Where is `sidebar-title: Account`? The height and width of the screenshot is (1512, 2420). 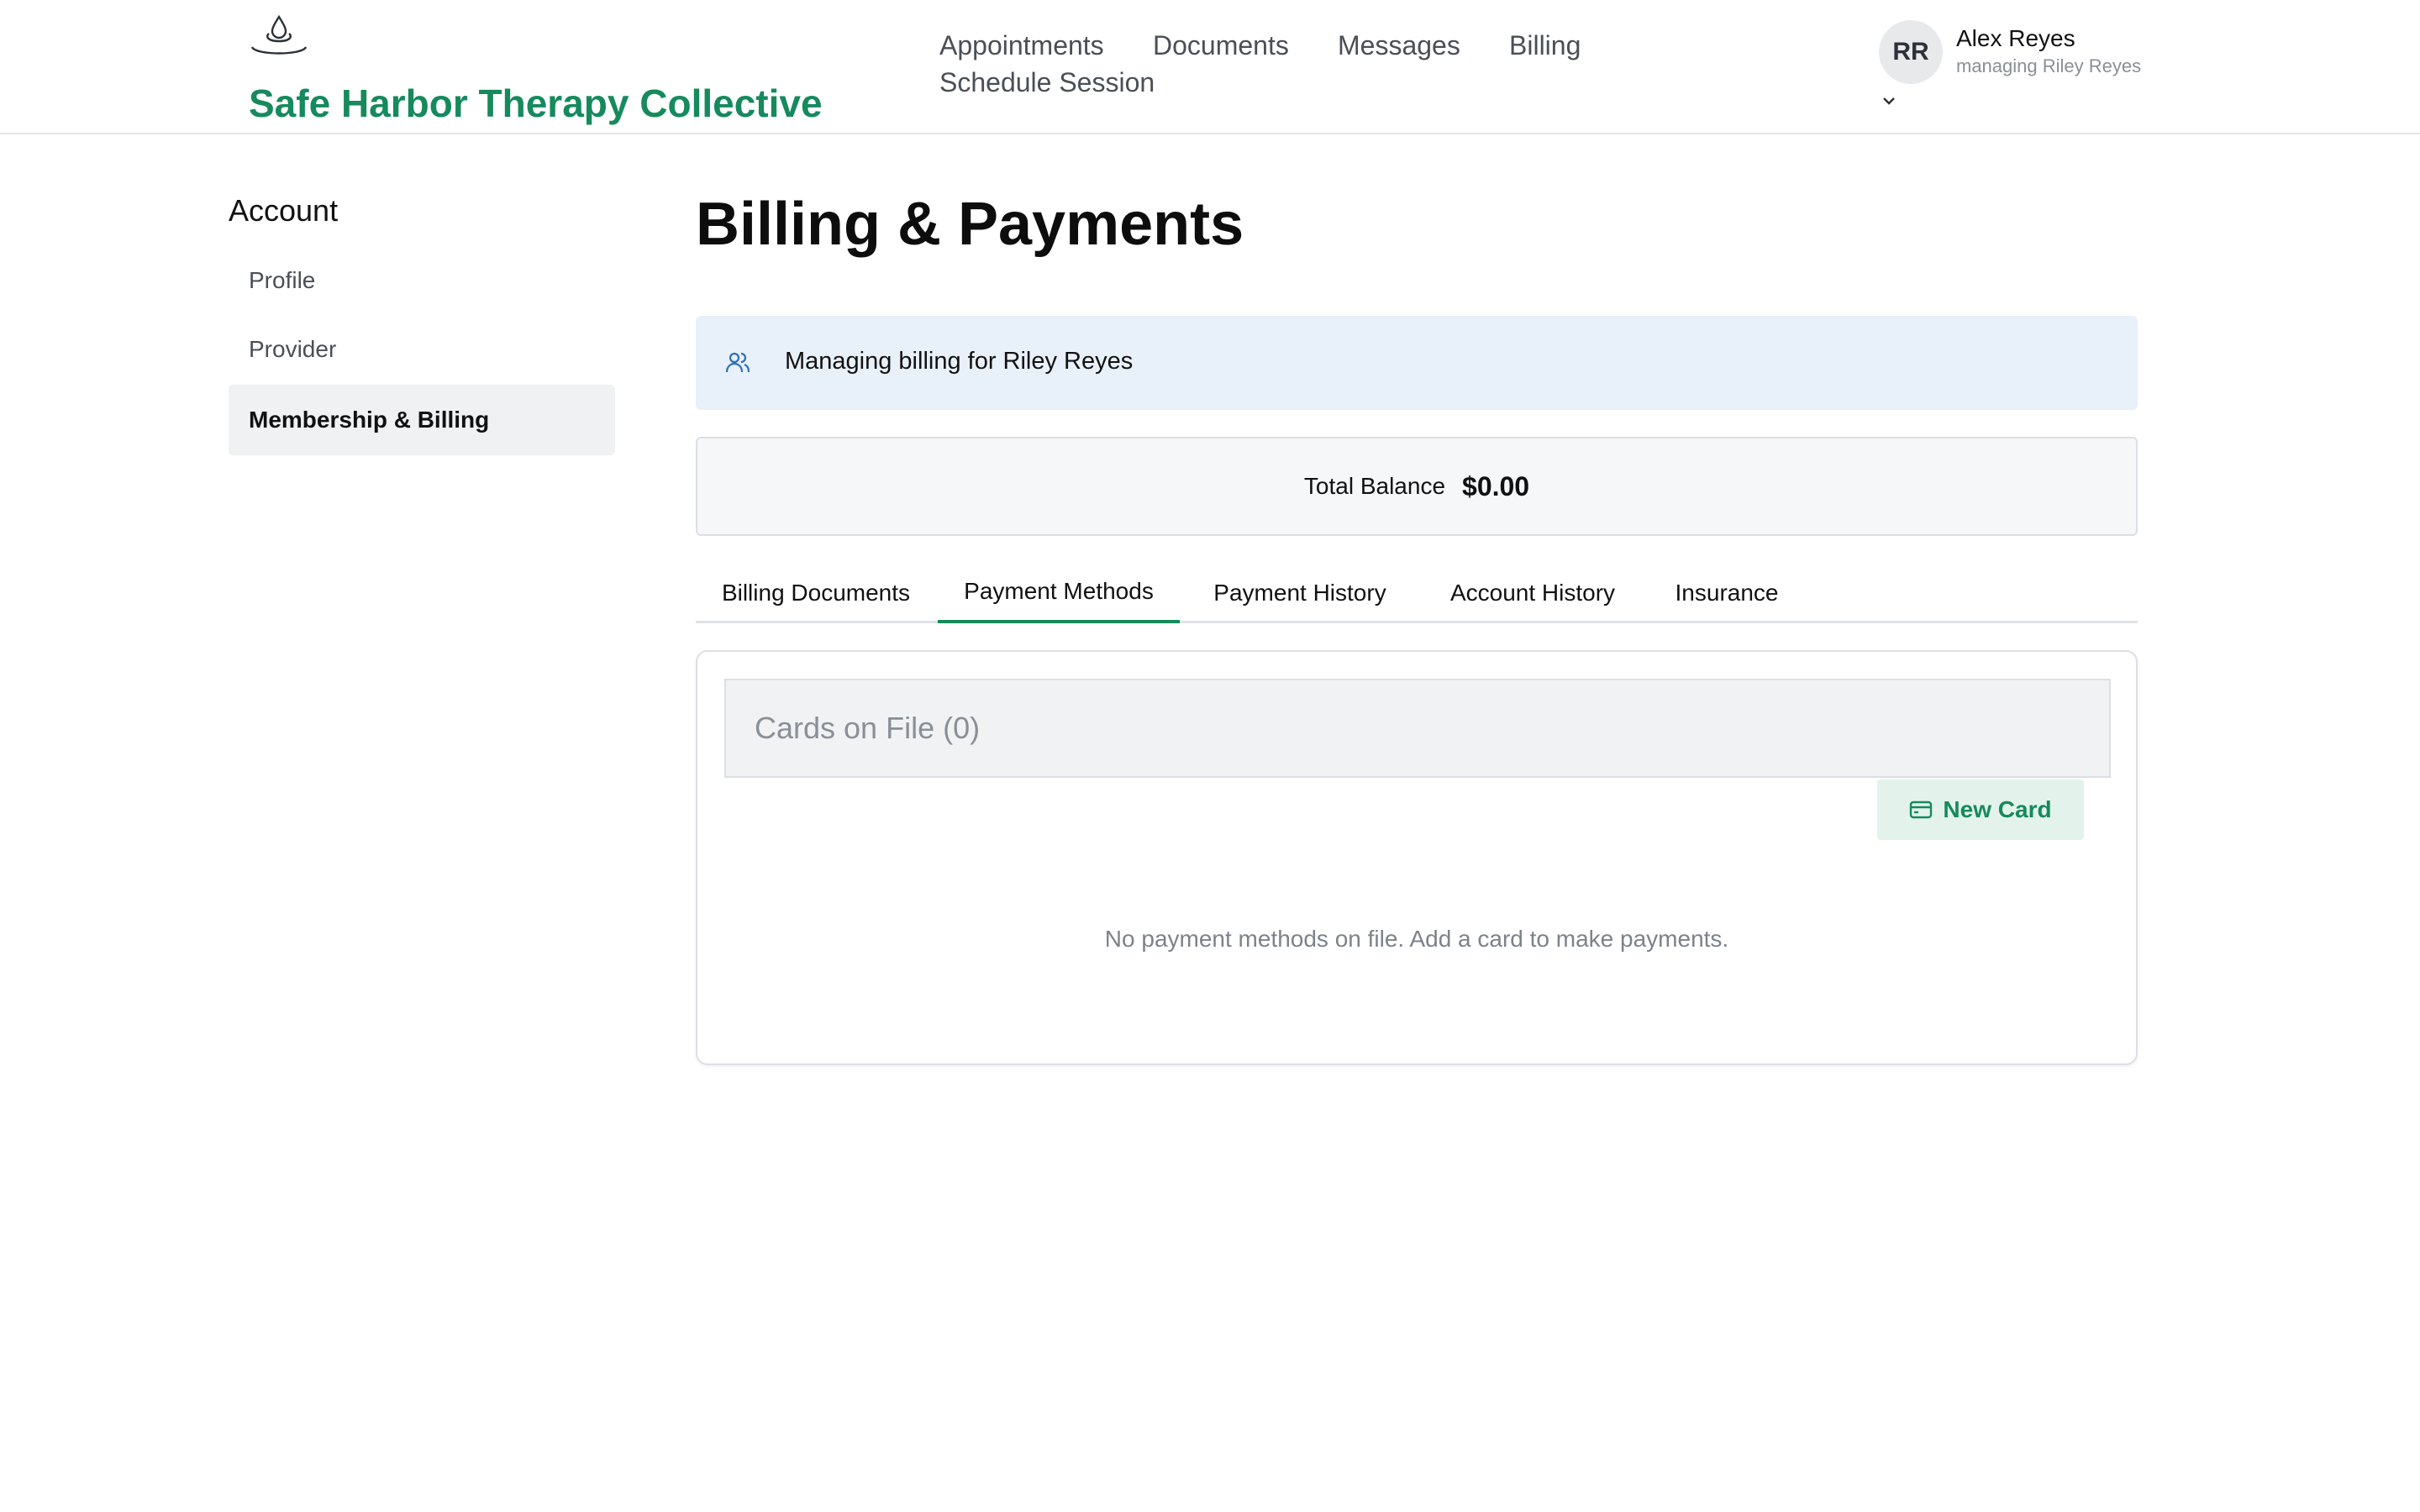 sidebar-title: Account is located at coordinates (284, 210).